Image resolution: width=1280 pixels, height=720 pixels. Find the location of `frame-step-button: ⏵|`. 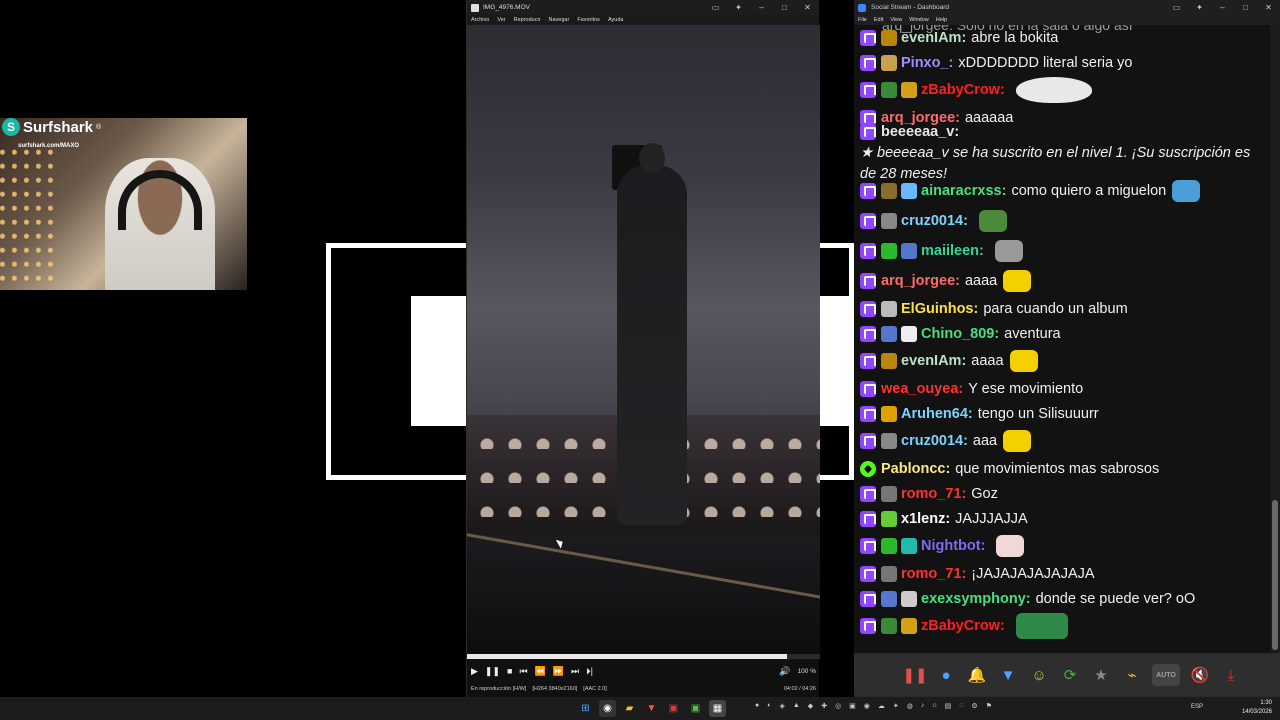

frame-step-button: ⏵| is located at coordinates (589, 671).